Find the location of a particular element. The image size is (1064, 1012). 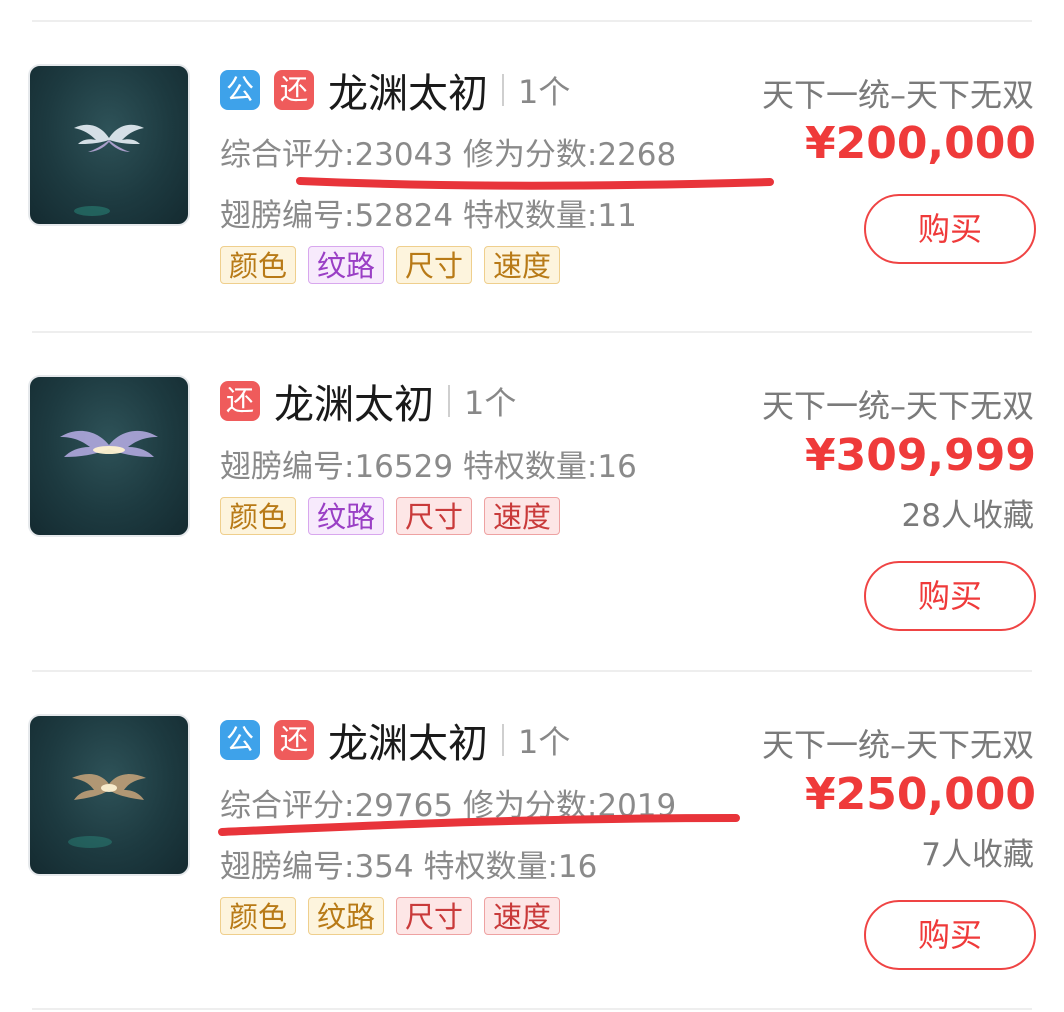

score-line: 综合评分:29765 修为分数:2019 is located at coordinates (448, 806).